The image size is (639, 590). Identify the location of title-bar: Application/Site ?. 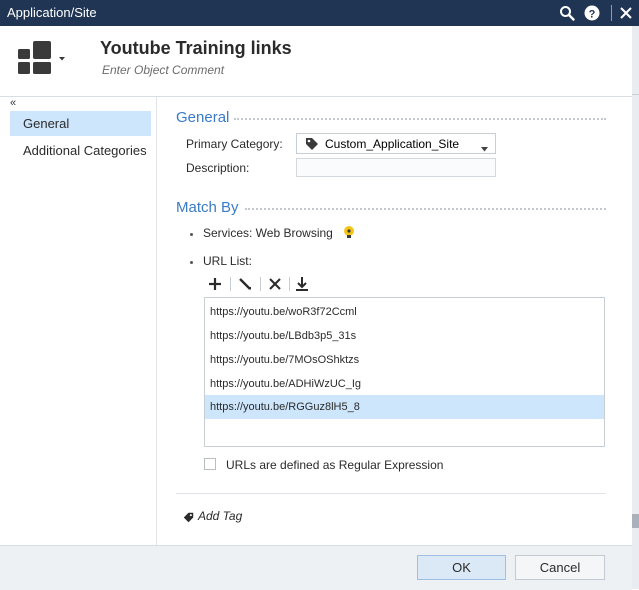
(319, 13).